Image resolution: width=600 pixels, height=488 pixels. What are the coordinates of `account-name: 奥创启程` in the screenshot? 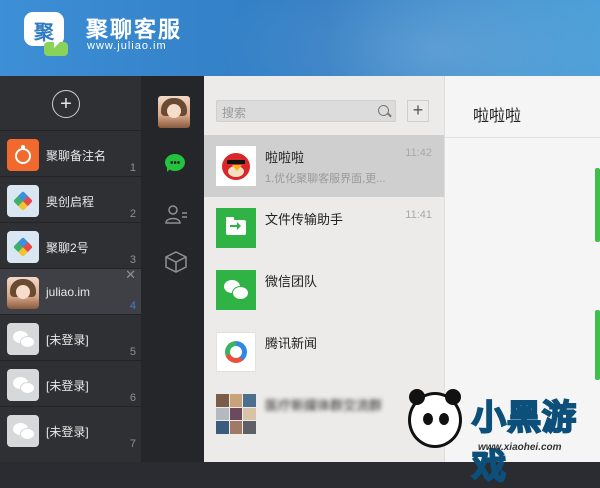 It's located at (70, 202).